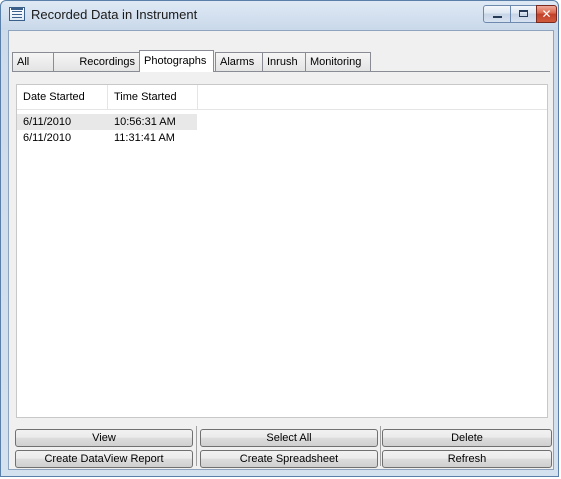  I want to click on minimize-icon, so click(497, 17).